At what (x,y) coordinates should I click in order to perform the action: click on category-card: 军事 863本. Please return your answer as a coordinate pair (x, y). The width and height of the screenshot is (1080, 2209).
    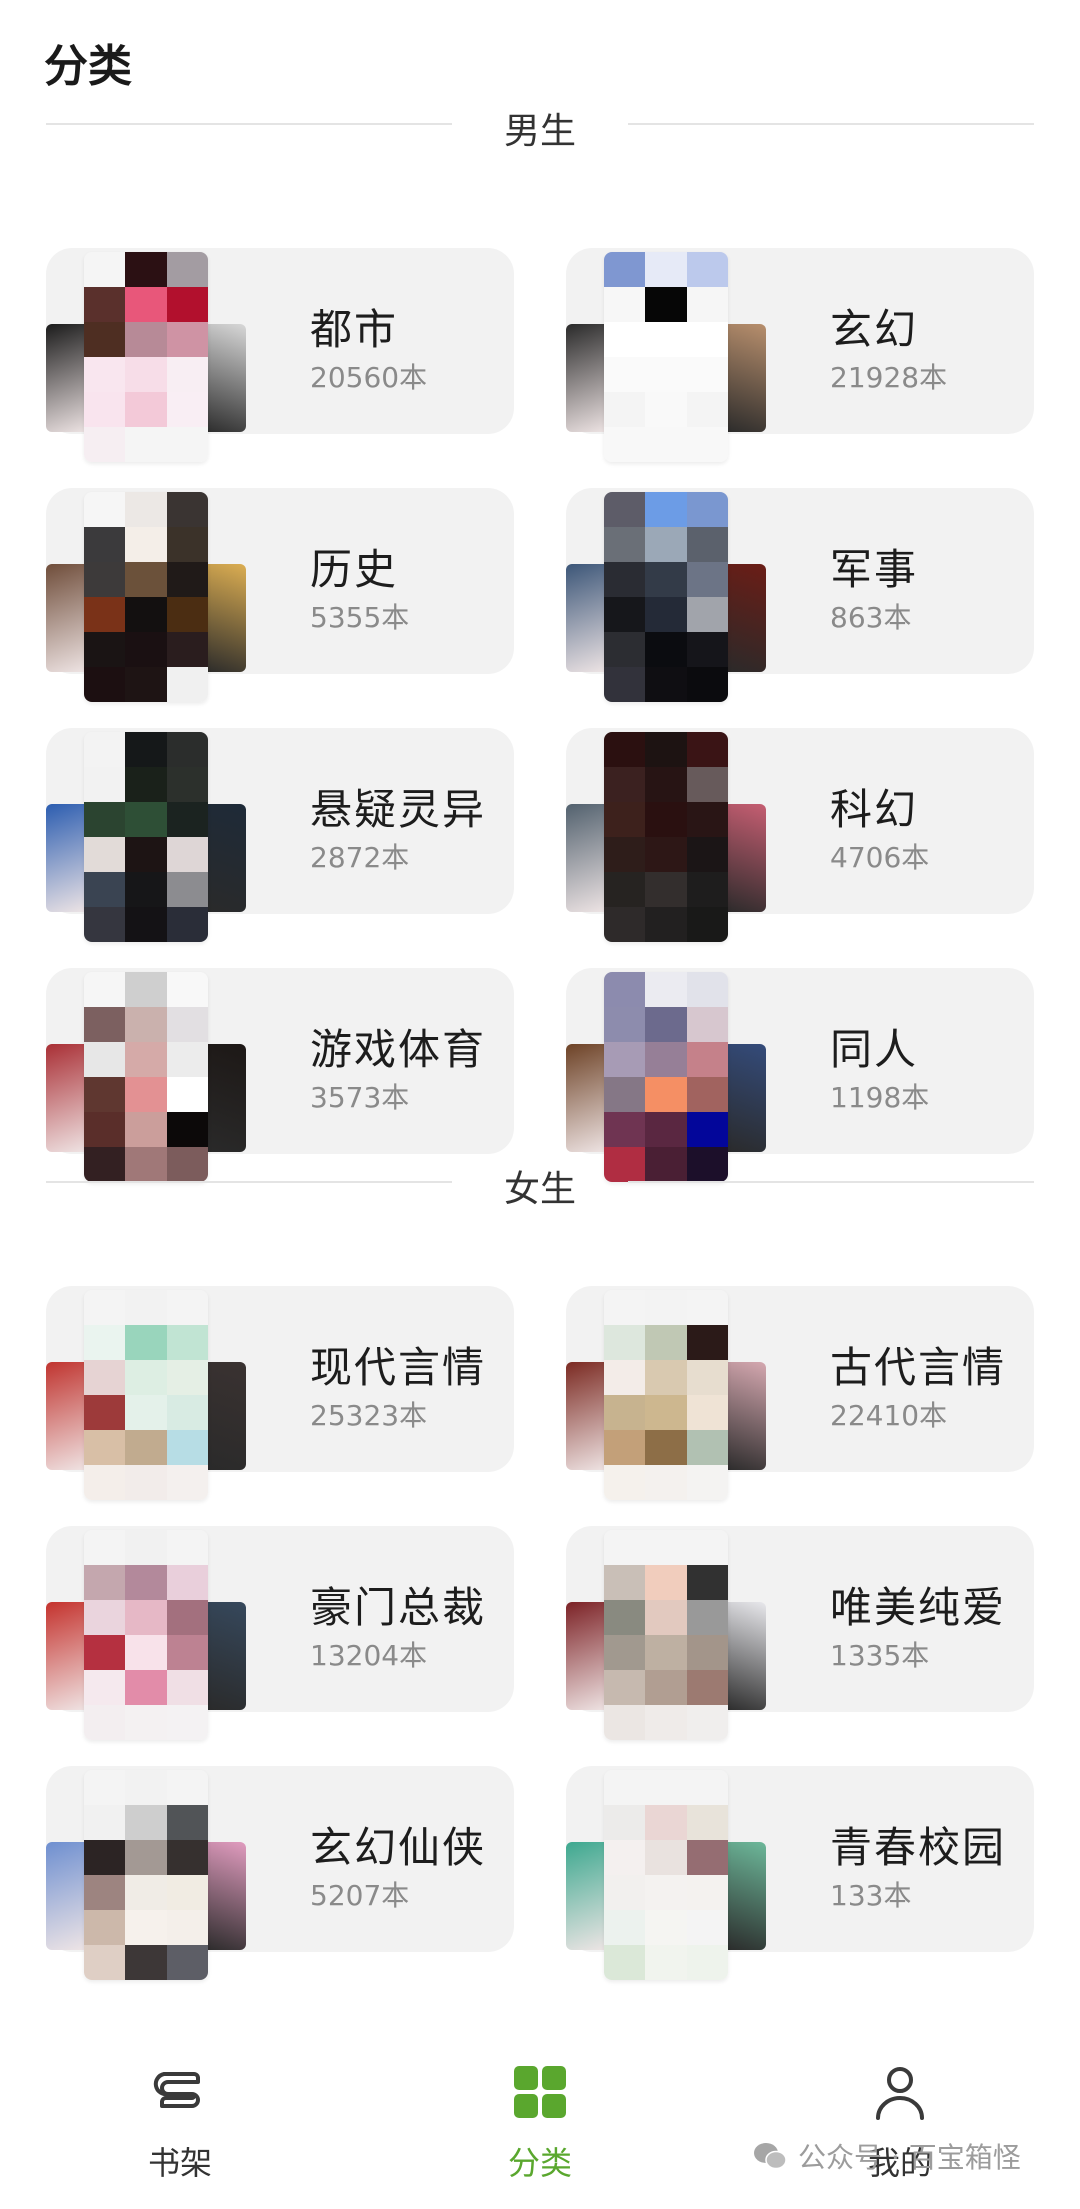
    Looking at the image, I should click on (800, 595).